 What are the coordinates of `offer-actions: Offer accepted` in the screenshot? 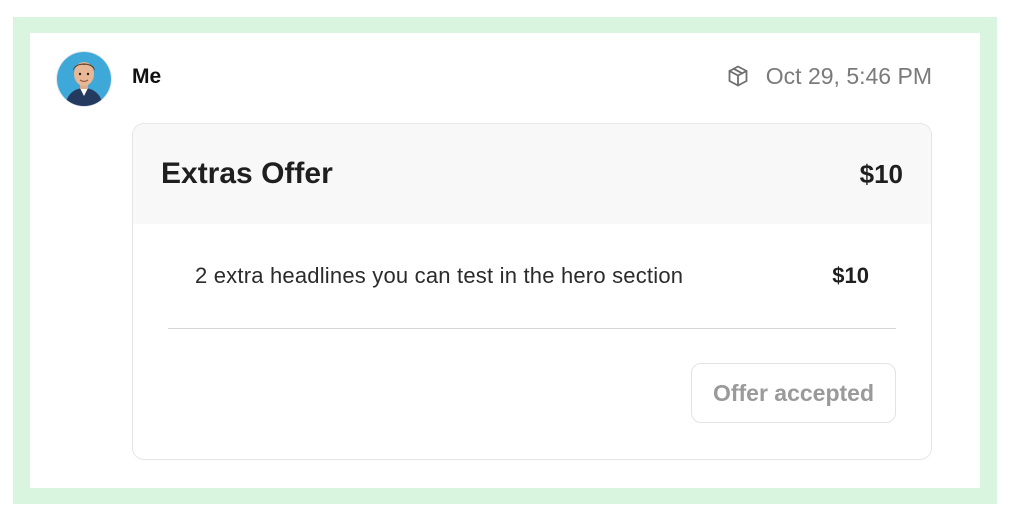 It's located at (532, 376).